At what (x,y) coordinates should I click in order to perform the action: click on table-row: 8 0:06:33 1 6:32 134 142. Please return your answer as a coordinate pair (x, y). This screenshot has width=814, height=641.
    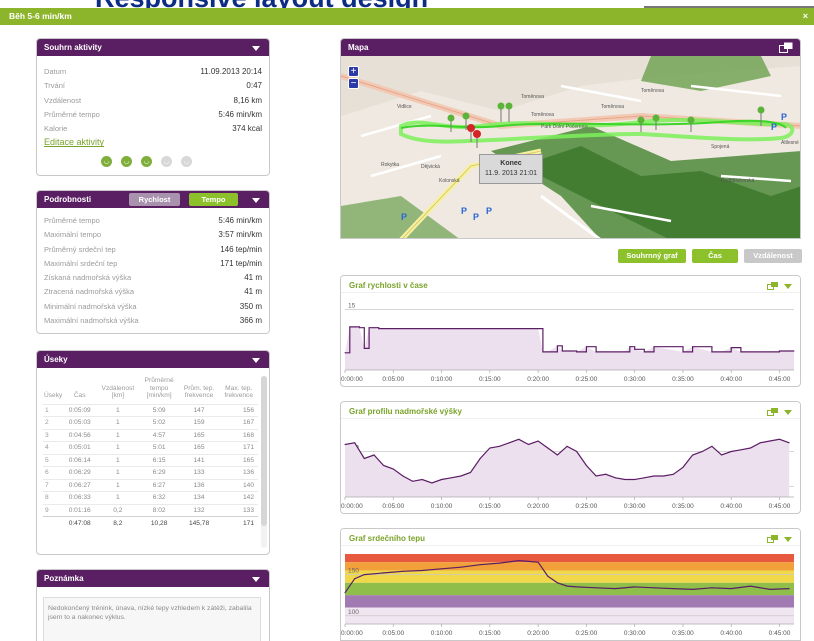
    Looking at the image, I should click on (150, 497).